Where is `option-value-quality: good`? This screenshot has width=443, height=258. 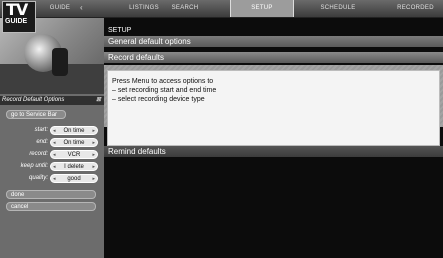
option-value-quality: good is located at coordinates (74, 179).